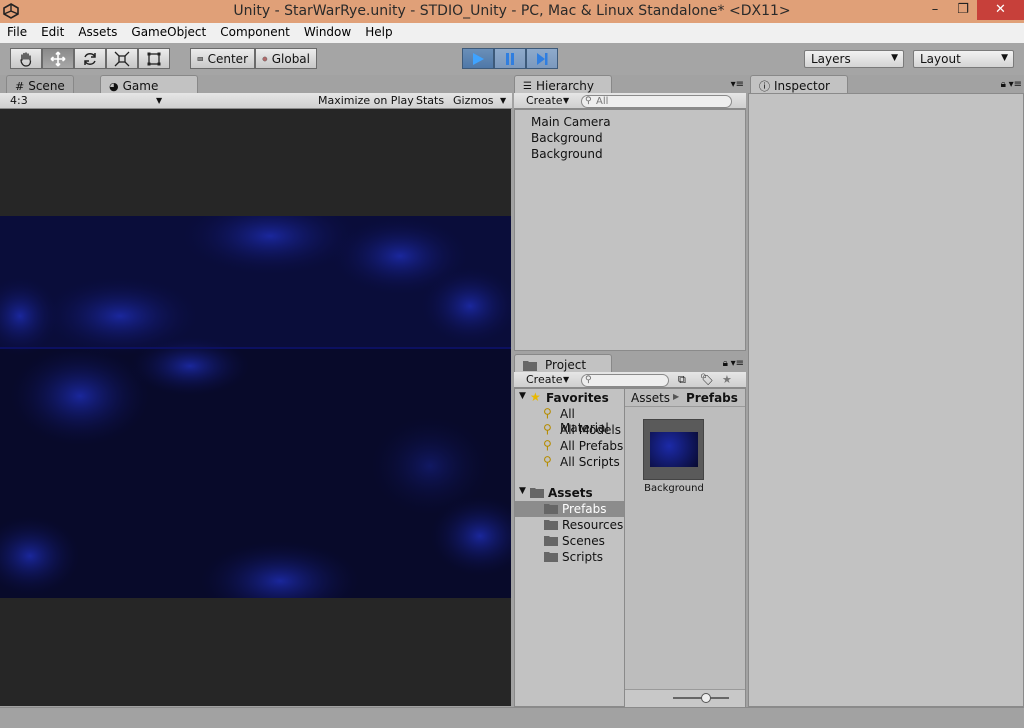 This screenshot has width=1024, height=728. Describe the element at coordinates (114, 86) in the screenshot. I see `game-pacman-icon: ◕` at that location.